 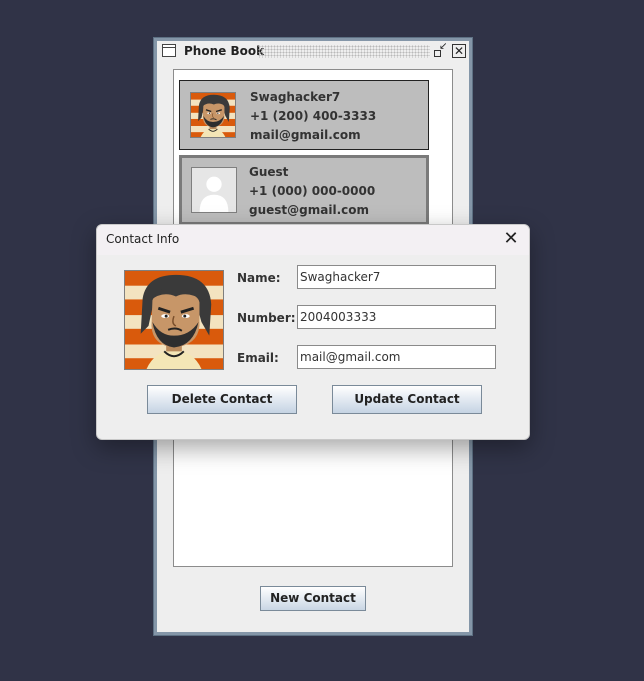 What do you see at coordinates (258, 358) in the screenshot?
I see `email-label: Email:` at bounding box center [258, 358].